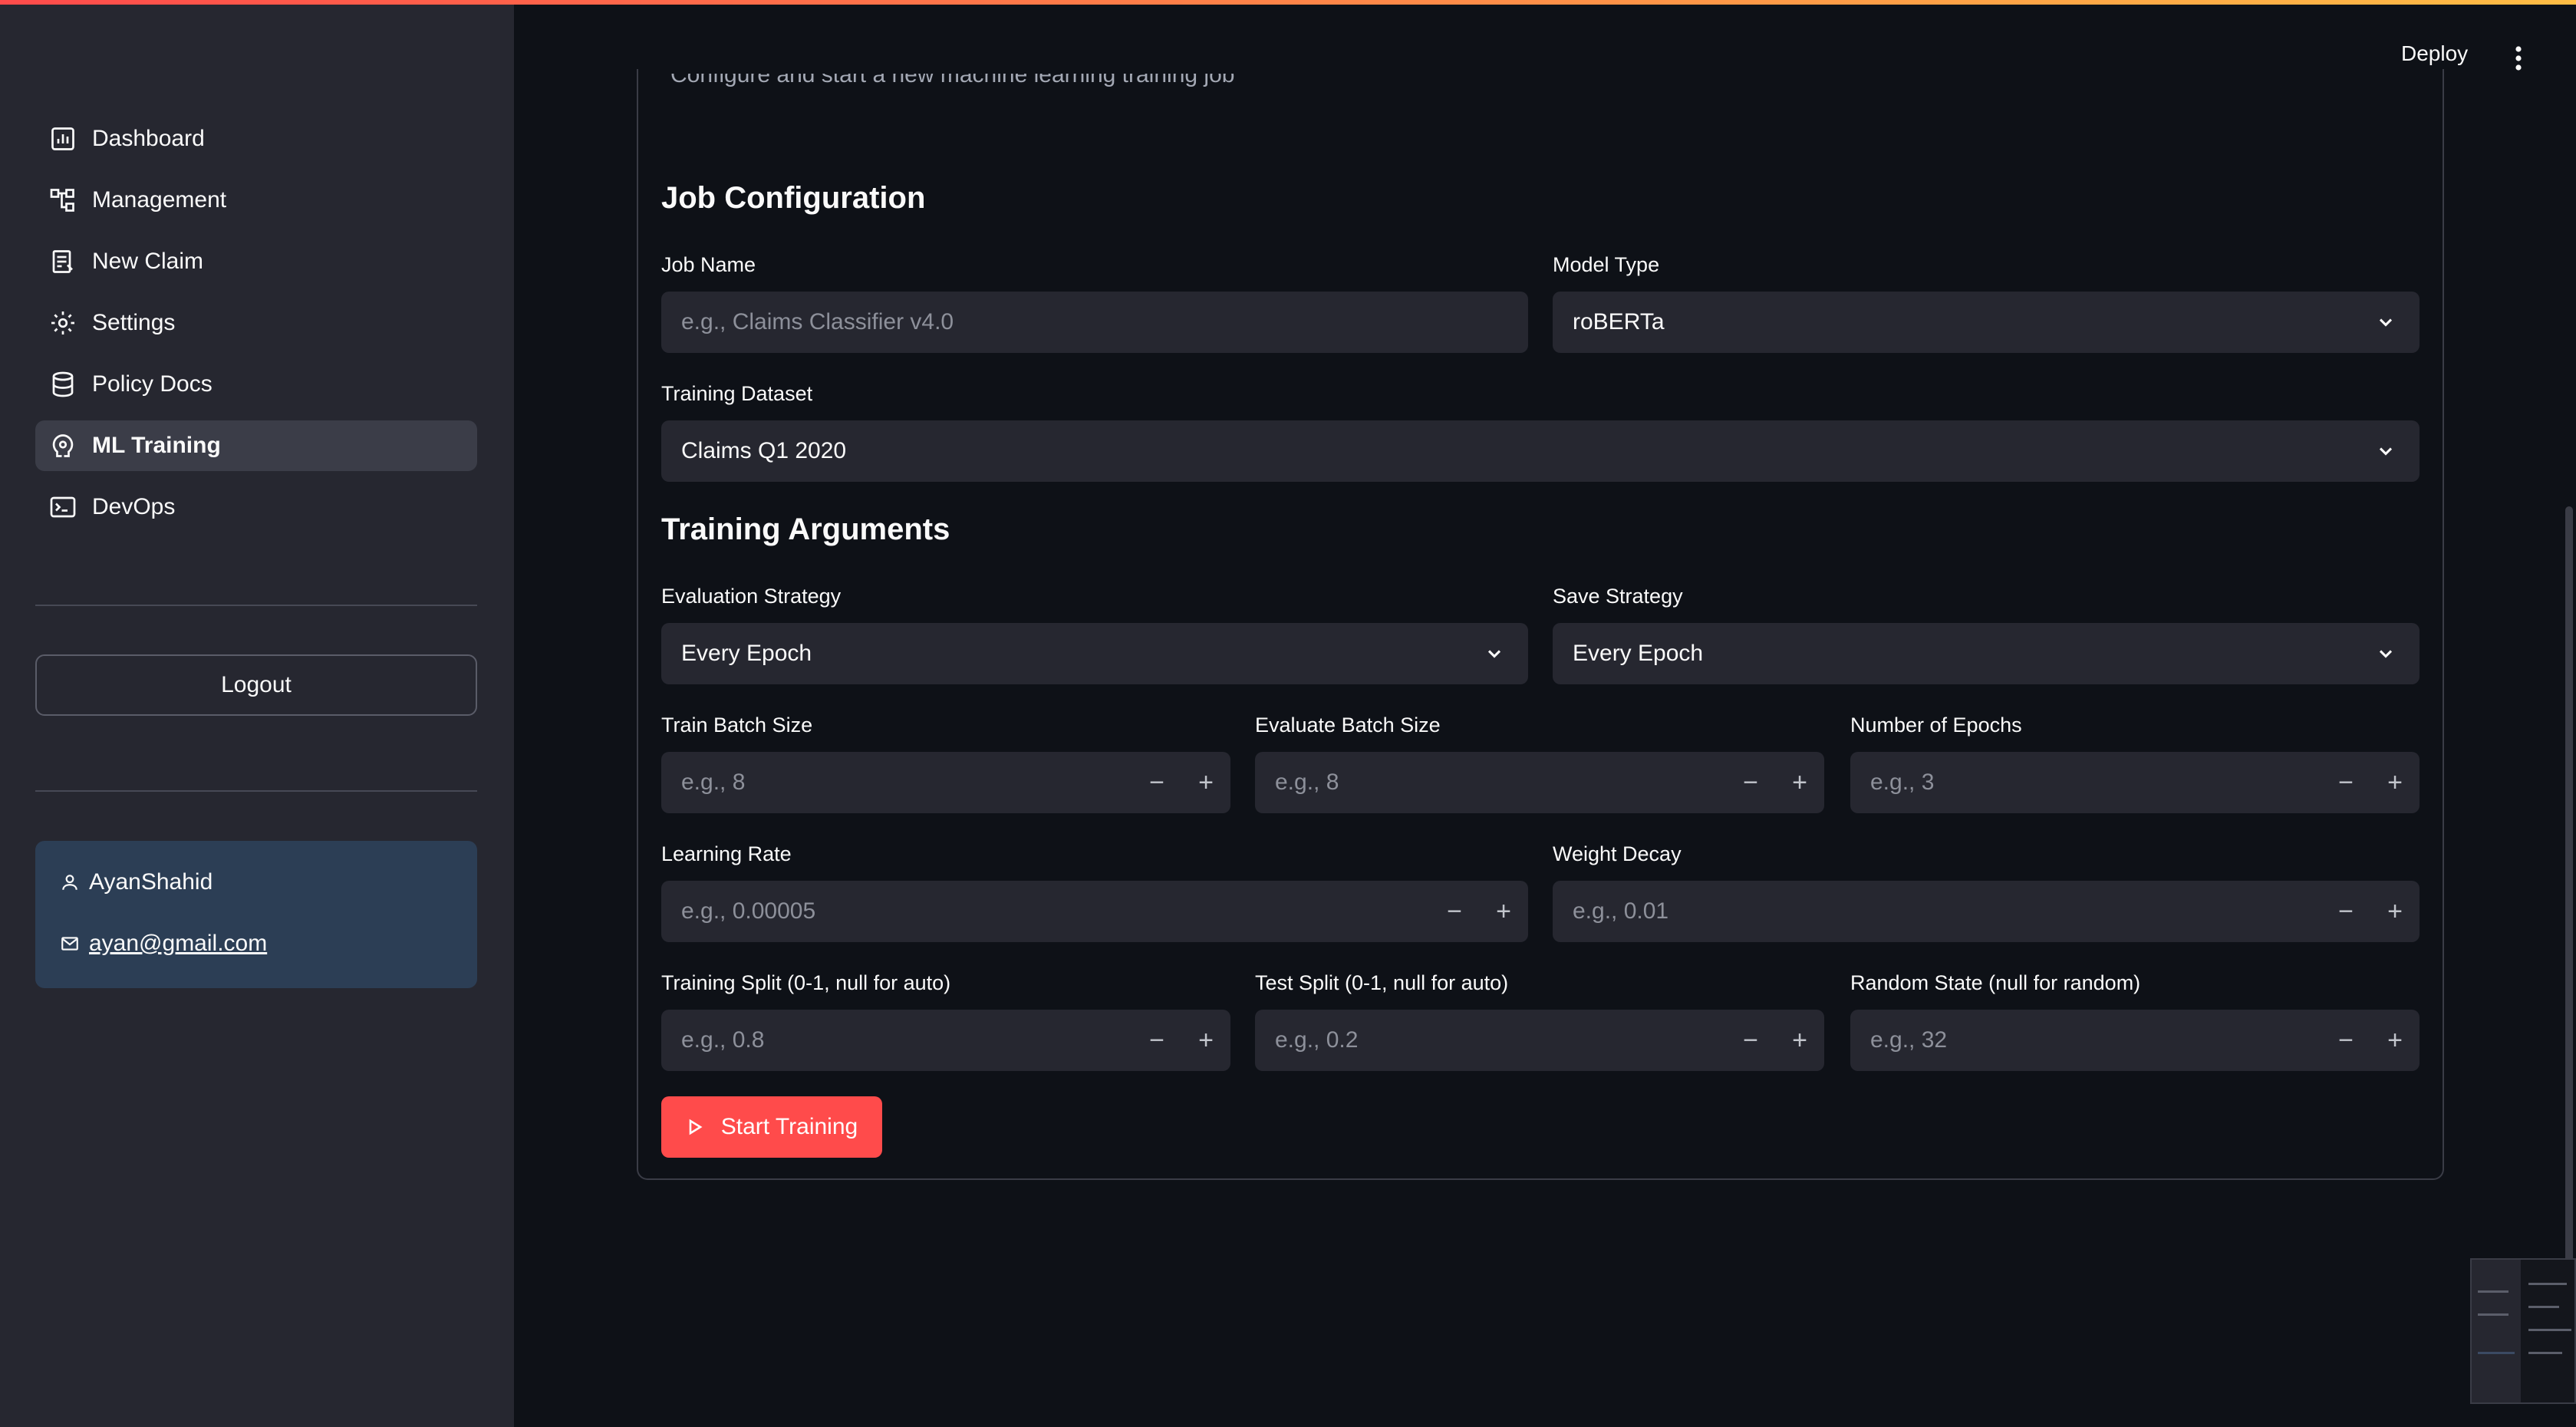 The width and height of the screenshot is (2576, 1427). I want to click on mail-icon, so click(69, 944).